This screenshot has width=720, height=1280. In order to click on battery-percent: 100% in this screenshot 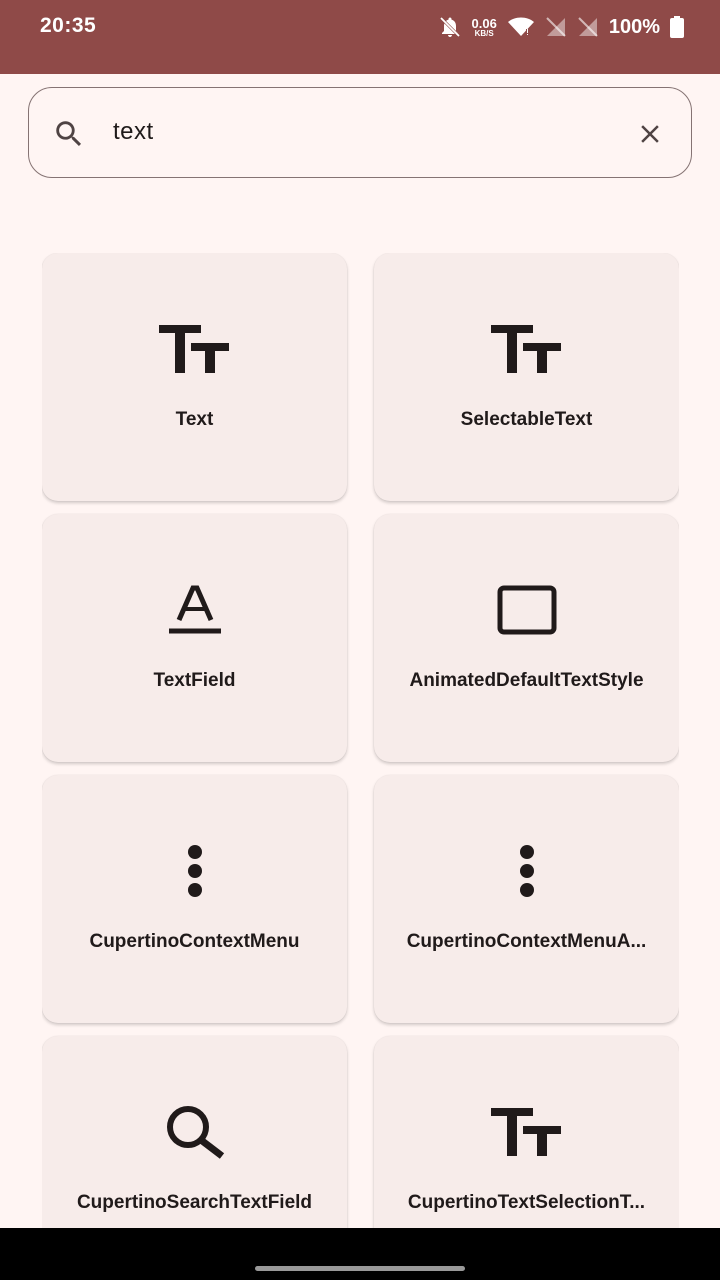, I will do `click(634, 26)`.